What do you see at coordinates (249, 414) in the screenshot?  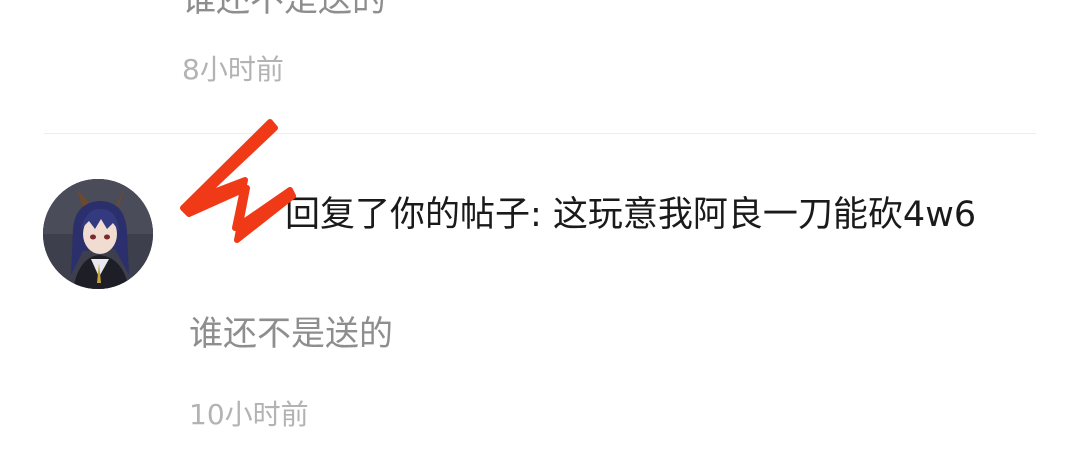 I see `timestamp: 10小时前` at bounding box center [249, 414].